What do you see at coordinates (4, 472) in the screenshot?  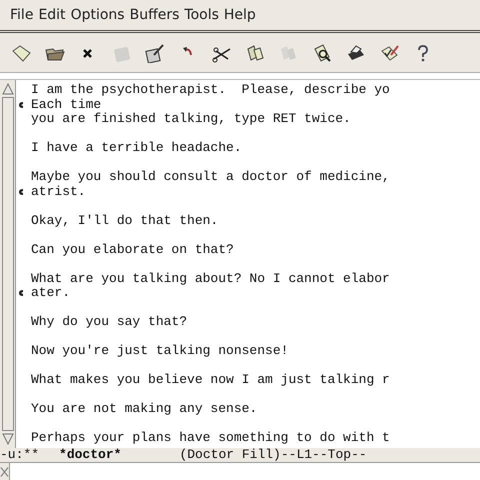 I see `x-icon` at bounding box center [4, 472].